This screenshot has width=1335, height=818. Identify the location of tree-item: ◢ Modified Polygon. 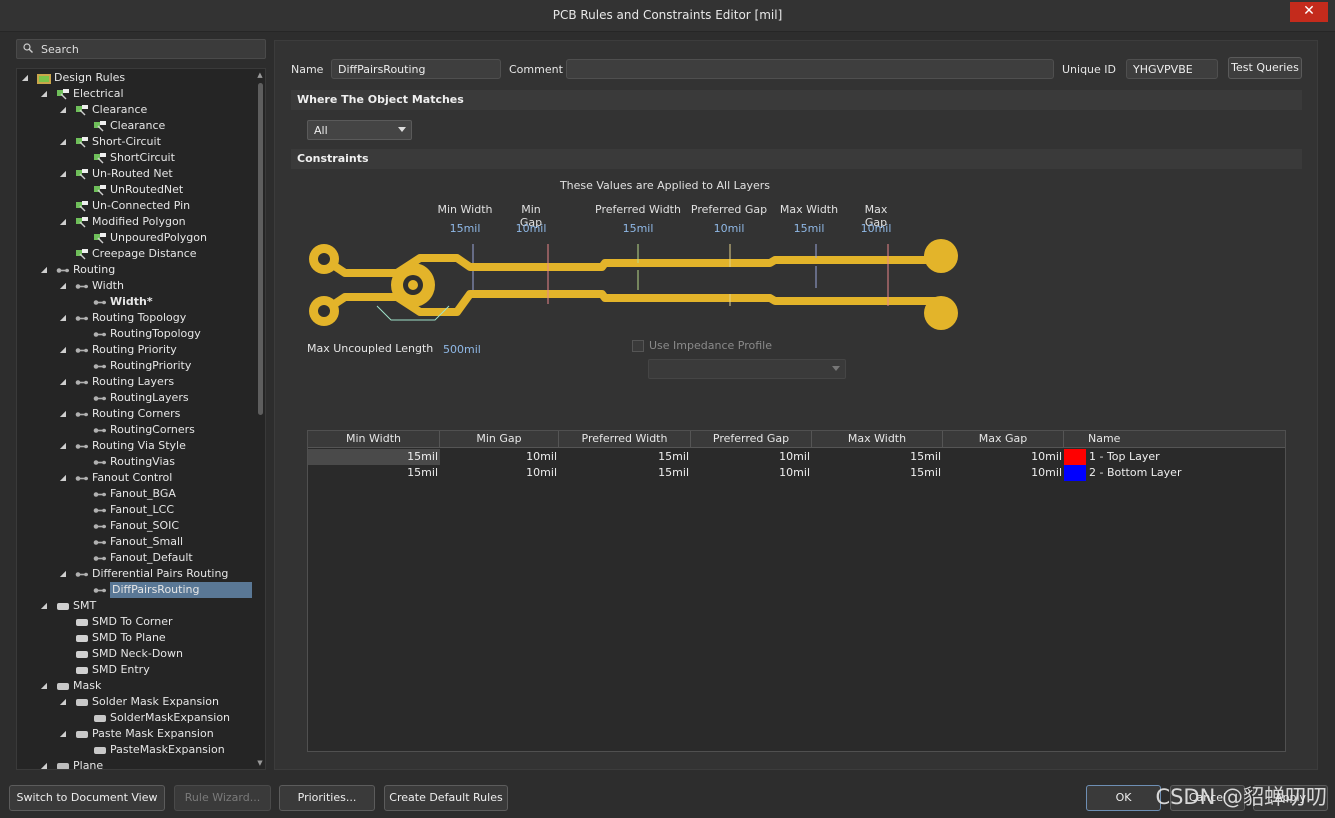
(136, 222).